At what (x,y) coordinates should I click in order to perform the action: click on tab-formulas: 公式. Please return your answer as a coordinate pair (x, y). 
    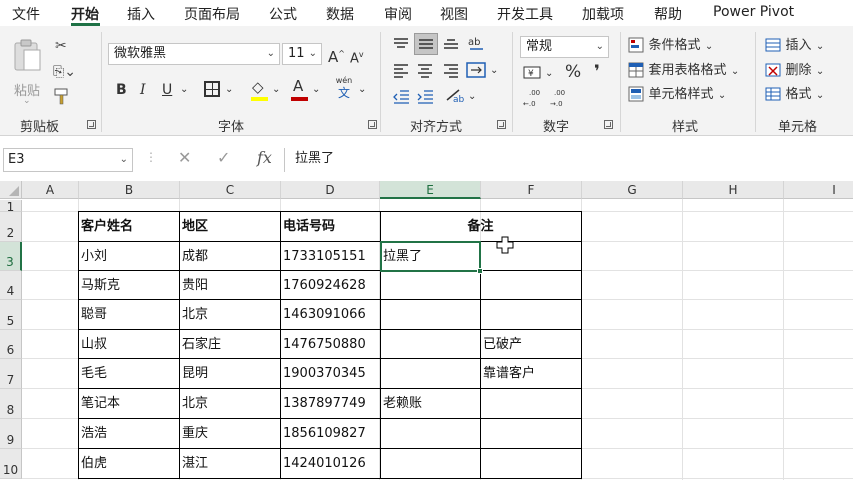
    Looking at the image, I should click on (283, 14).